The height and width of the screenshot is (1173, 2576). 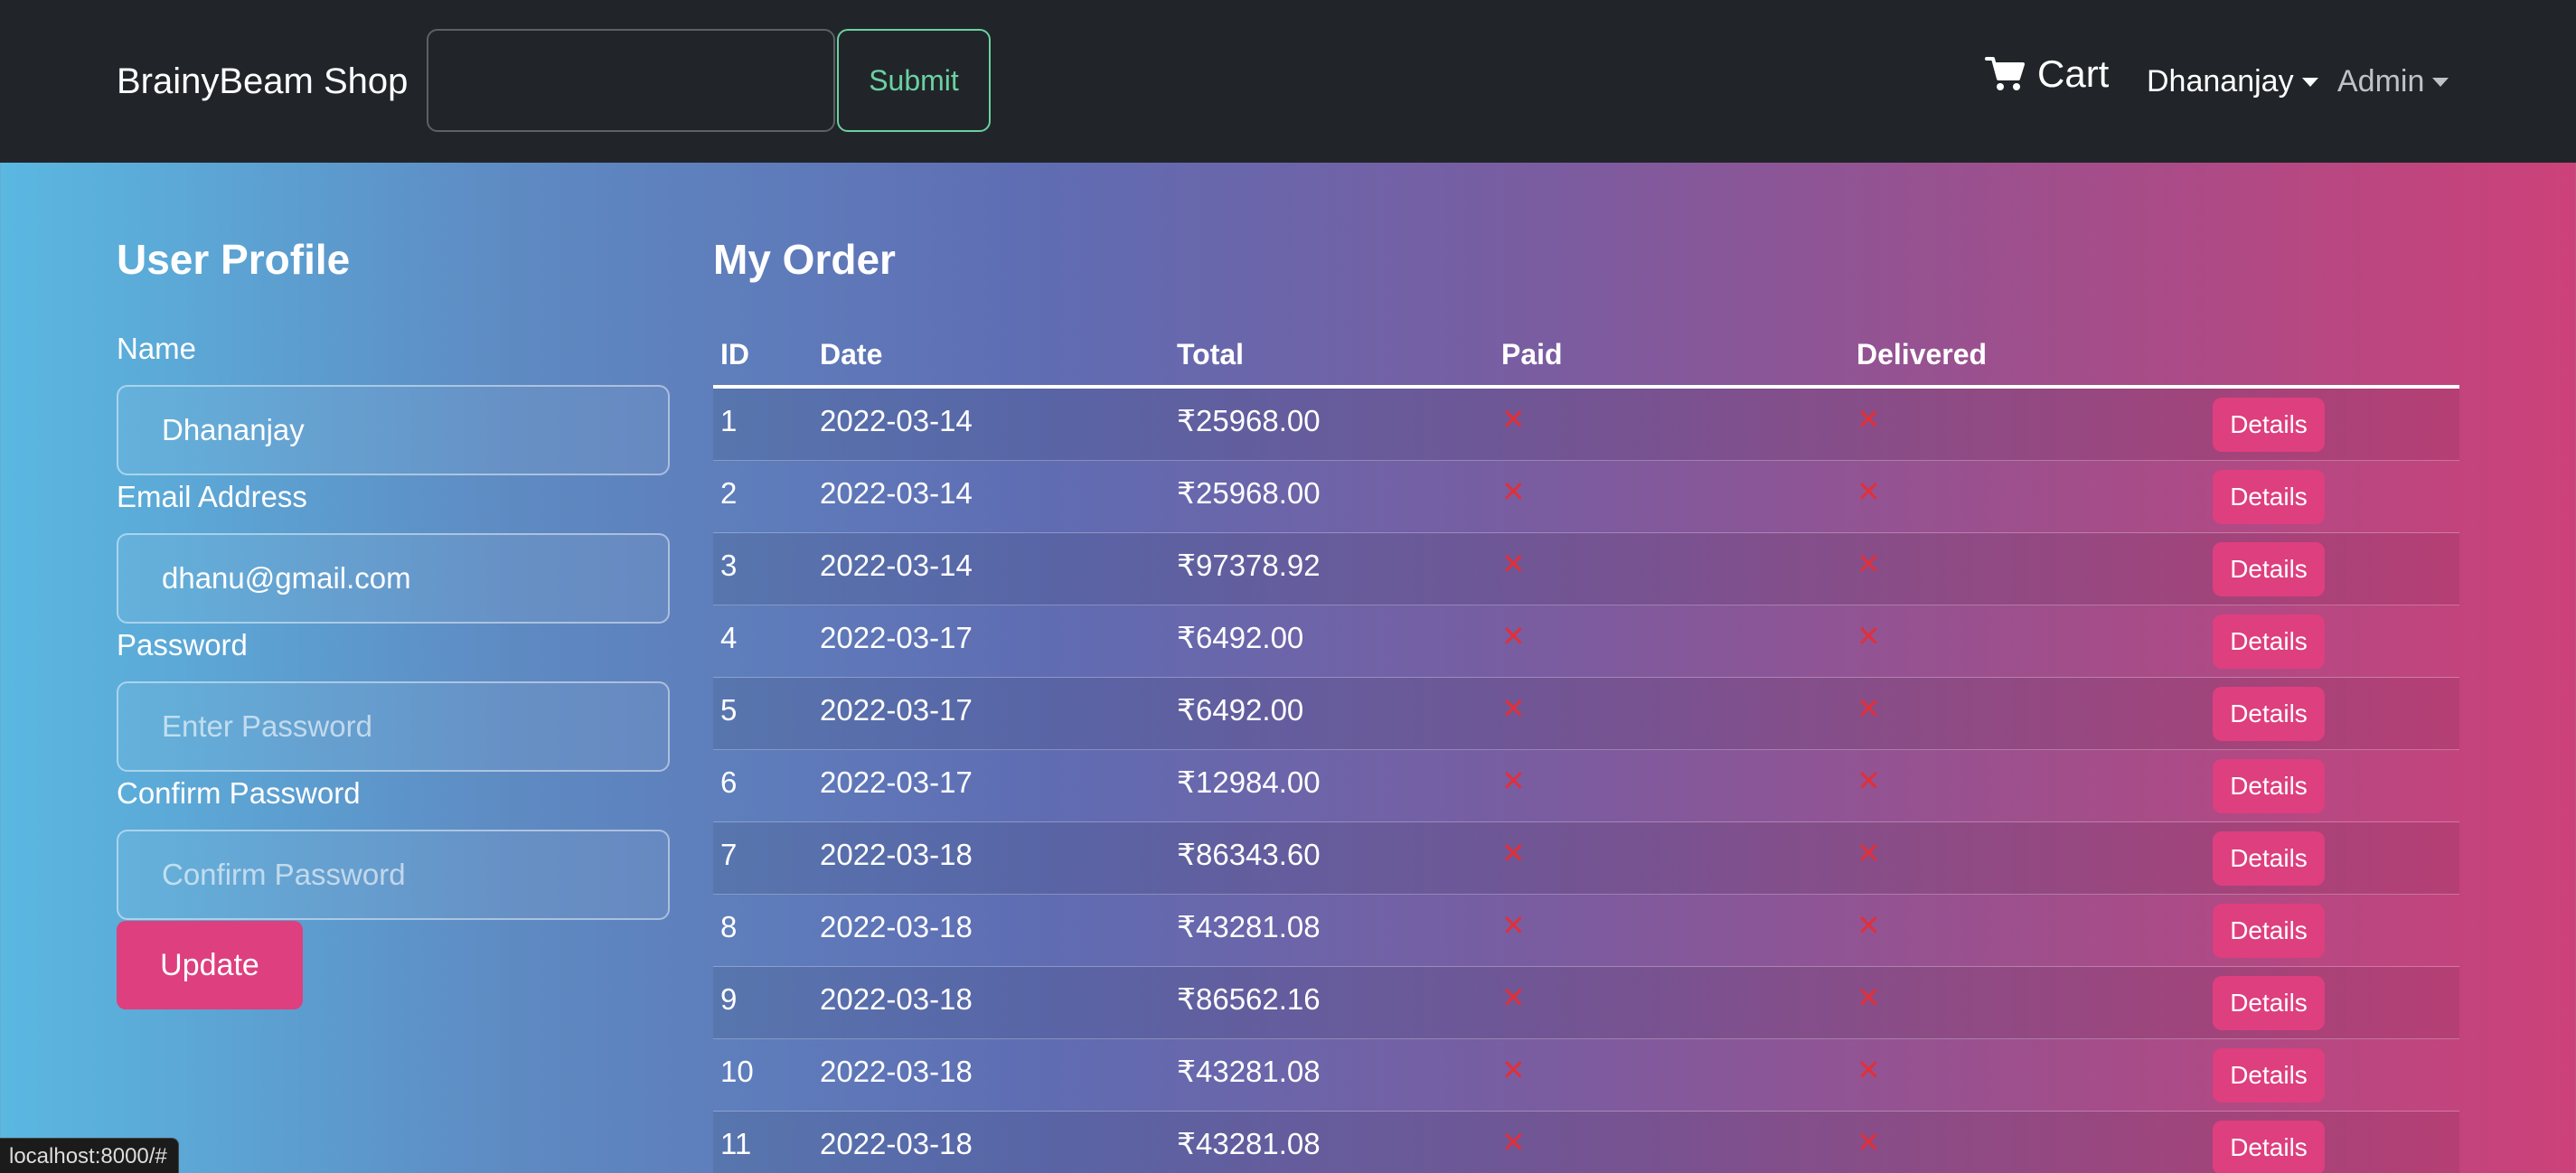 I want to click on admin-dropdown-label: Admin, so click(x=2381, y=81).